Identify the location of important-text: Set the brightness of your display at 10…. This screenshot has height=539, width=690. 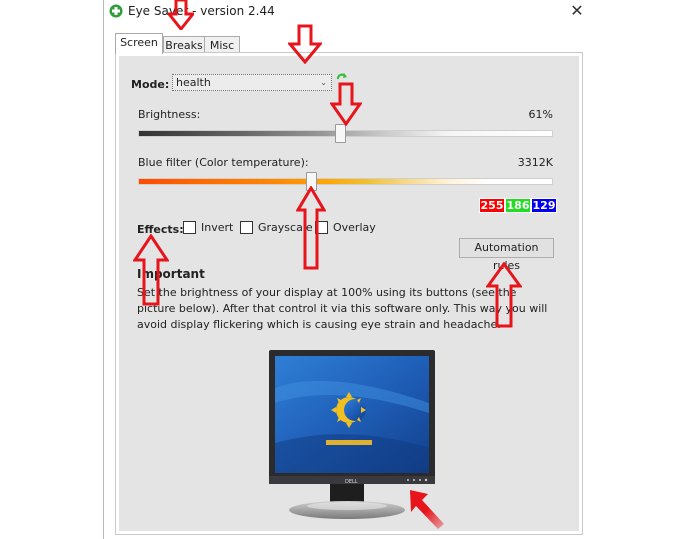
(342, 308).